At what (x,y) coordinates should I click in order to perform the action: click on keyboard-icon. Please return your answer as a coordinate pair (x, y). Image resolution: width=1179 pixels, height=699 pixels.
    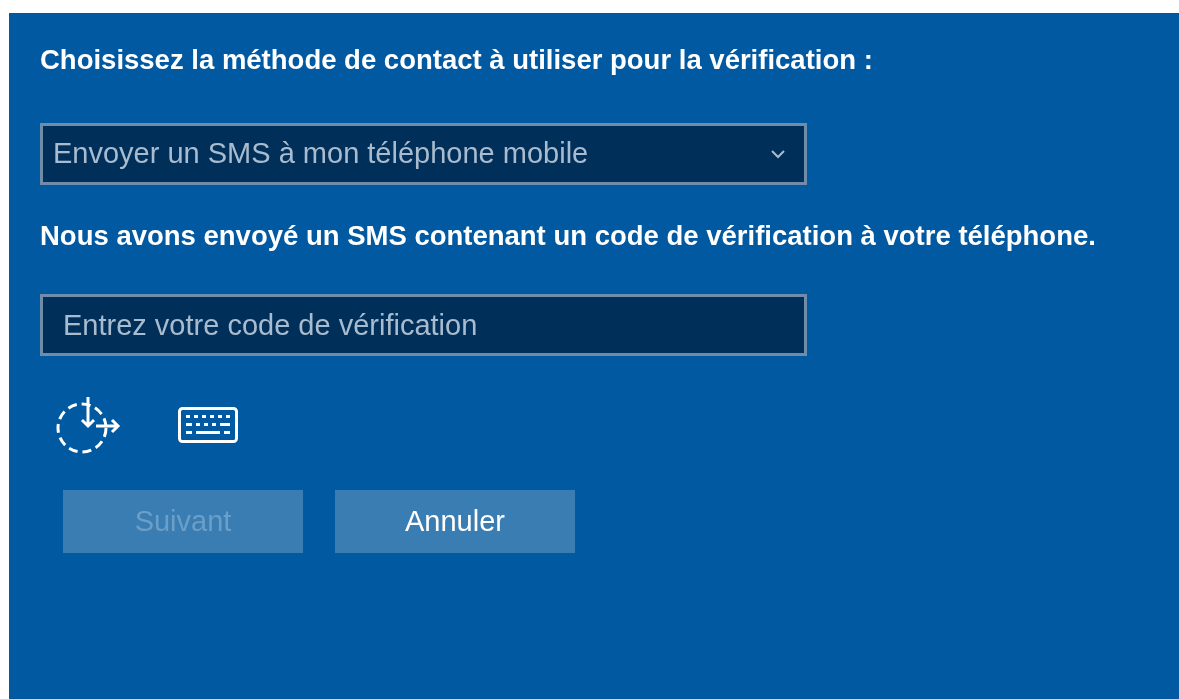
    Looking at the image, I should click on (208, 425).